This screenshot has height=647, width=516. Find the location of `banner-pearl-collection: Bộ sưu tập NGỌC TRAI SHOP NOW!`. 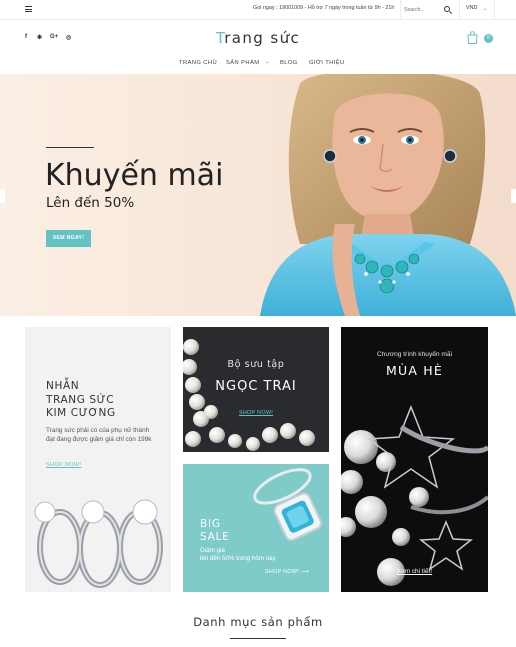

banner-pearl-collection: Bộ sưu tập NGỌC TRAI SHOP NOW! is located at coordinates (256, 389).